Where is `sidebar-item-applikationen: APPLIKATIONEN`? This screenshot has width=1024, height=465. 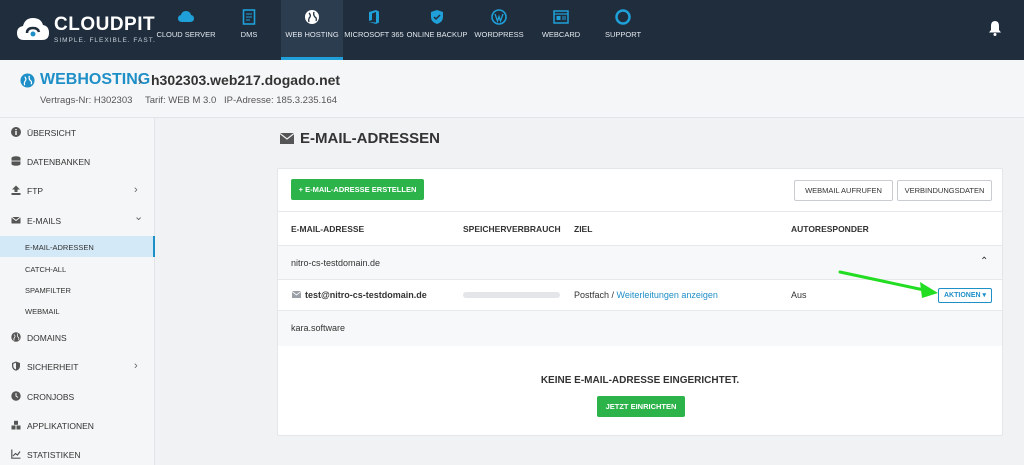
sidebar-item-applikationen: APPLIKATIONEN is located at coordinates (77, 425).